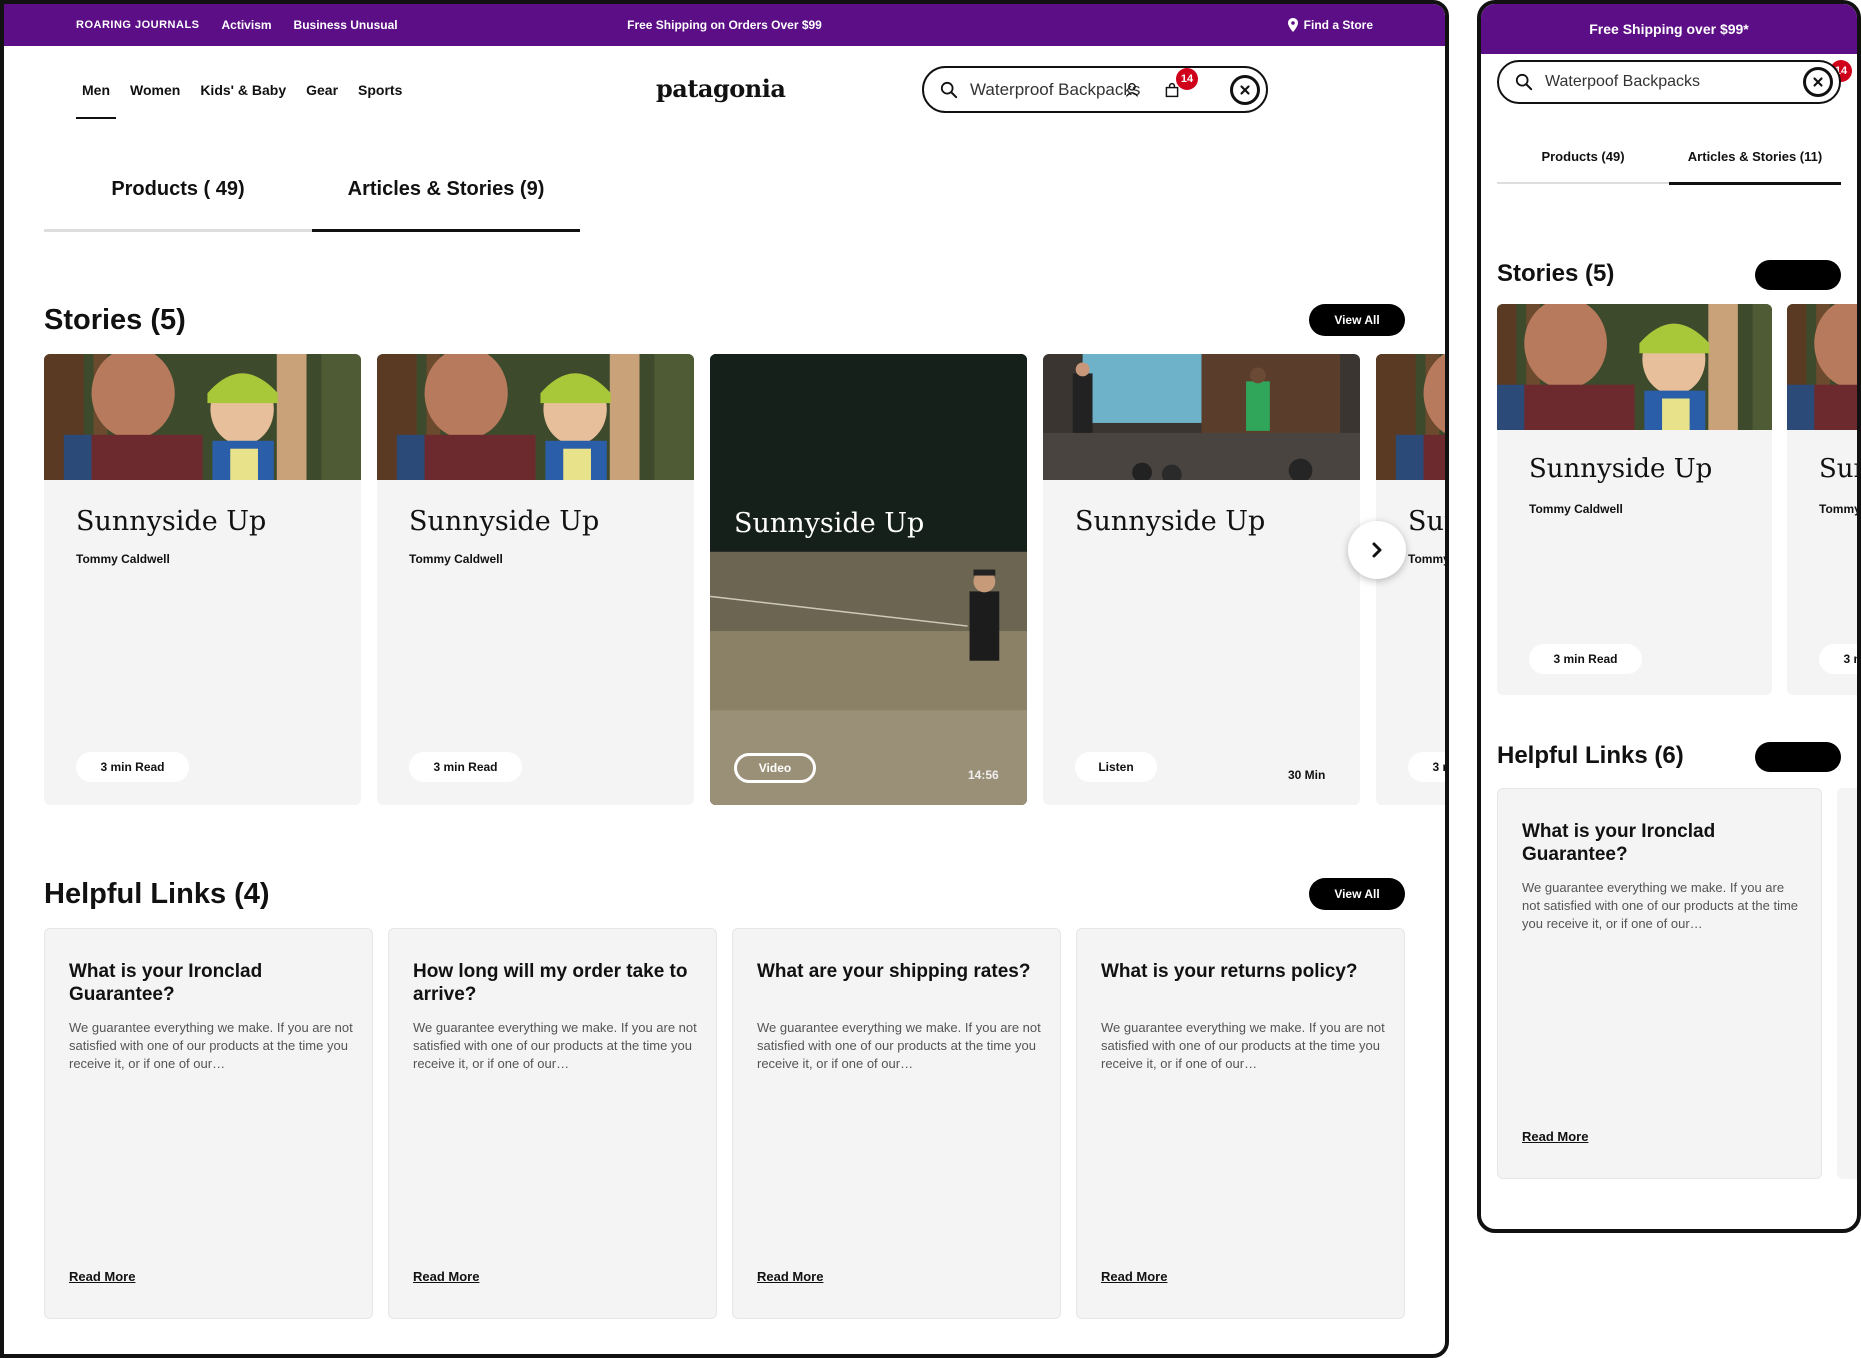 This screenshot has width=1861, height=1358. I want to click on helpful-view-all-button: View All, so click(1357, 894).